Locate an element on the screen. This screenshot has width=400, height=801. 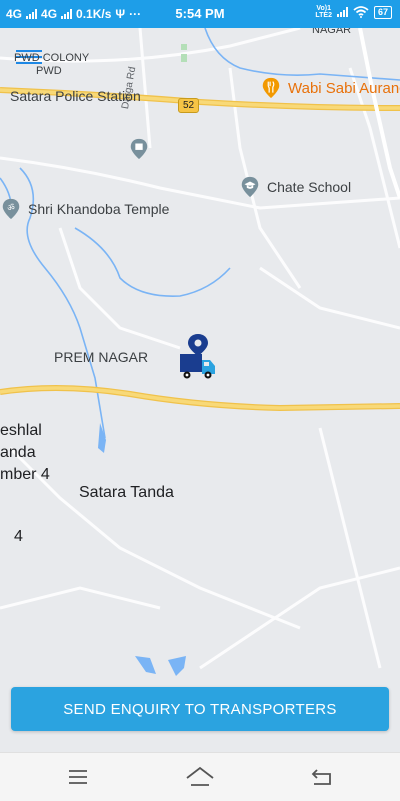
map-label-4: 4 is located at coordinates (18, 536).